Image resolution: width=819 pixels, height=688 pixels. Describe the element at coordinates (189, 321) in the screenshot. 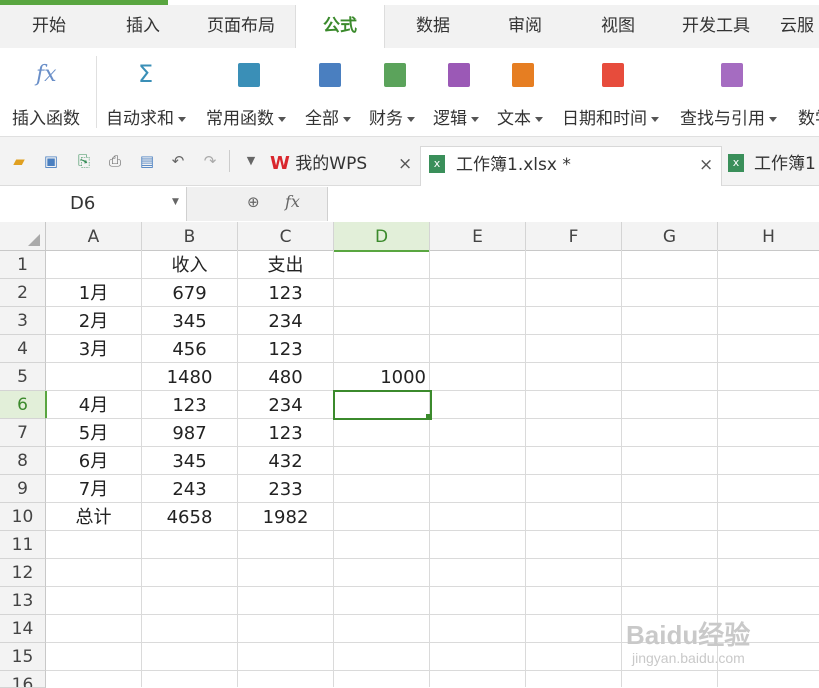

I see `cell-b3: 345` at that location.